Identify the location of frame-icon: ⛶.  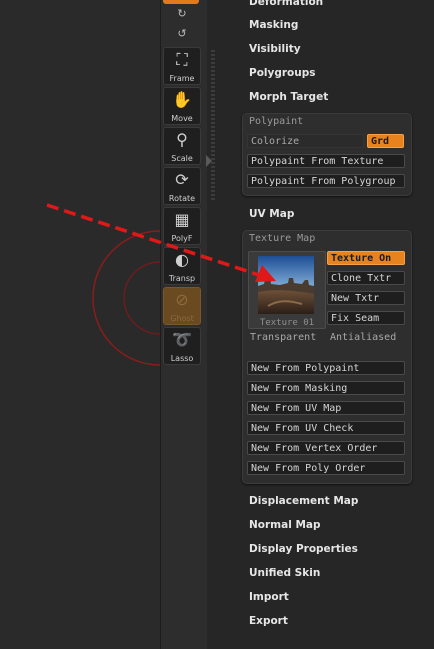
(182, 59).